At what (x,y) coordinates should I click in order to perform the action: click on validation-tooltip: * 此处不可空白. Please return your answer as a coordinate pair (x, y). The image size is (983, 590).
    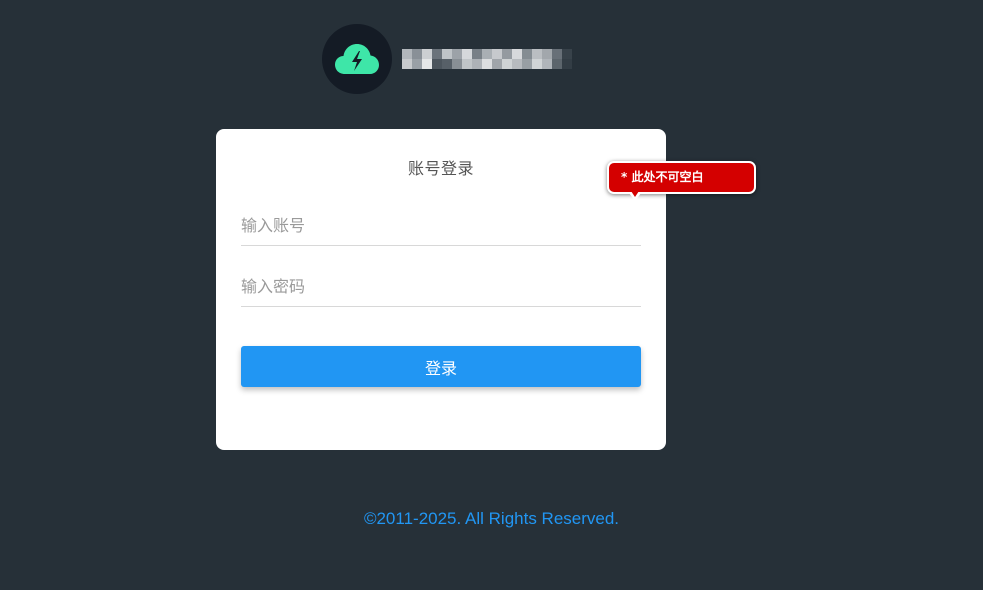
    Looking at the image, I should click on (681, 181).